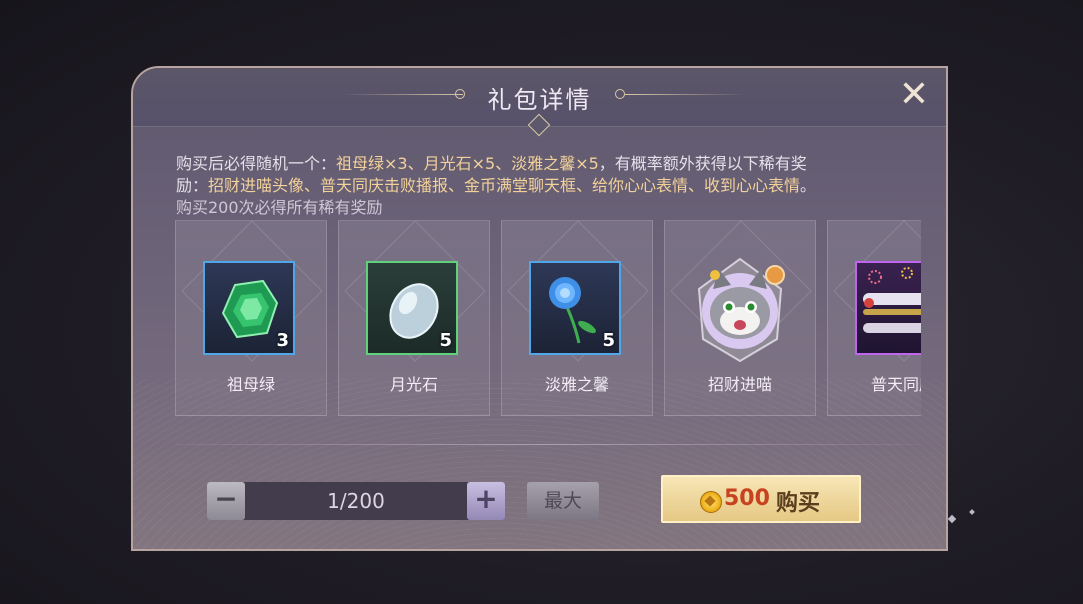 The width and height of the screenshot is (1083, 604). Describe the element at coordinates (892, 300) in the screenshot. I see `fireworks-banner-icon` at that location.